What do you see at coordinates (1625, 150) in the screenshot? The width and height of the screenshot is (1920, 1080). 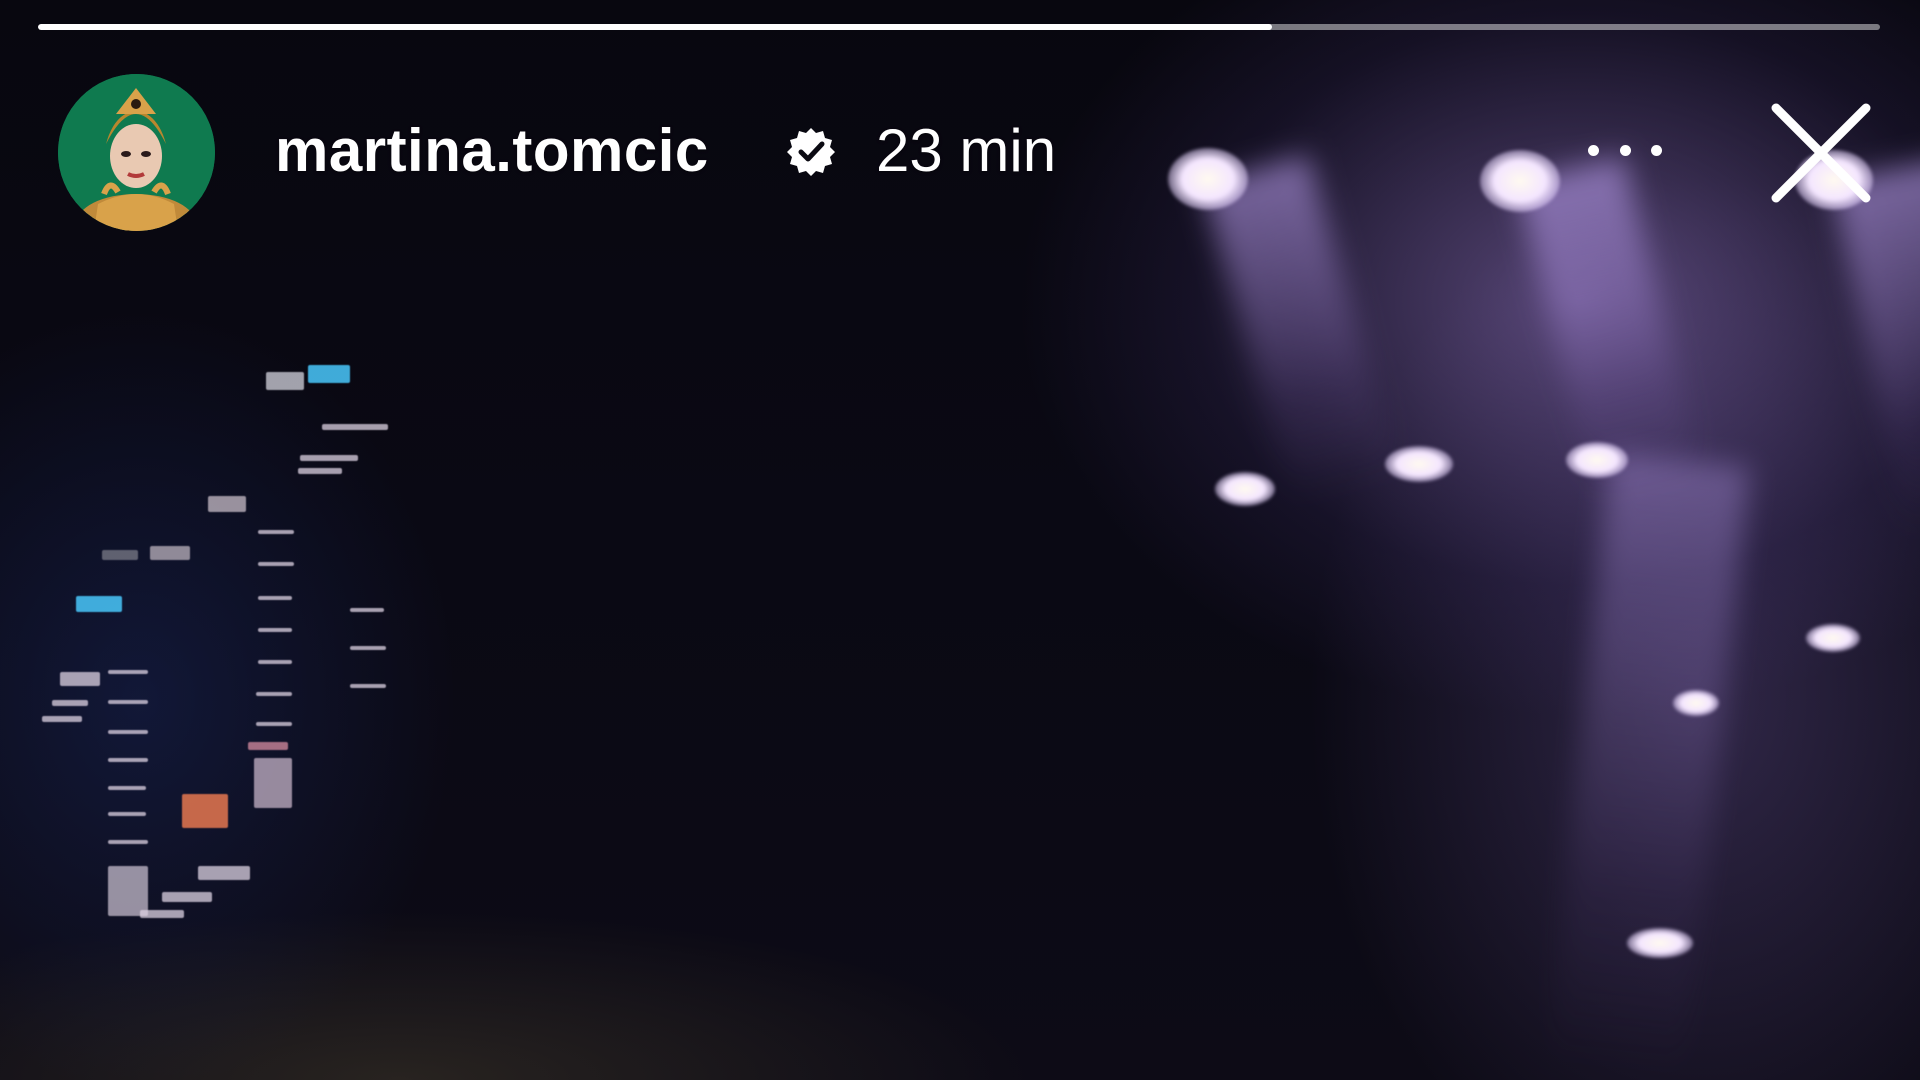 I see `more-options-button` at bounding box center [1625, 150].